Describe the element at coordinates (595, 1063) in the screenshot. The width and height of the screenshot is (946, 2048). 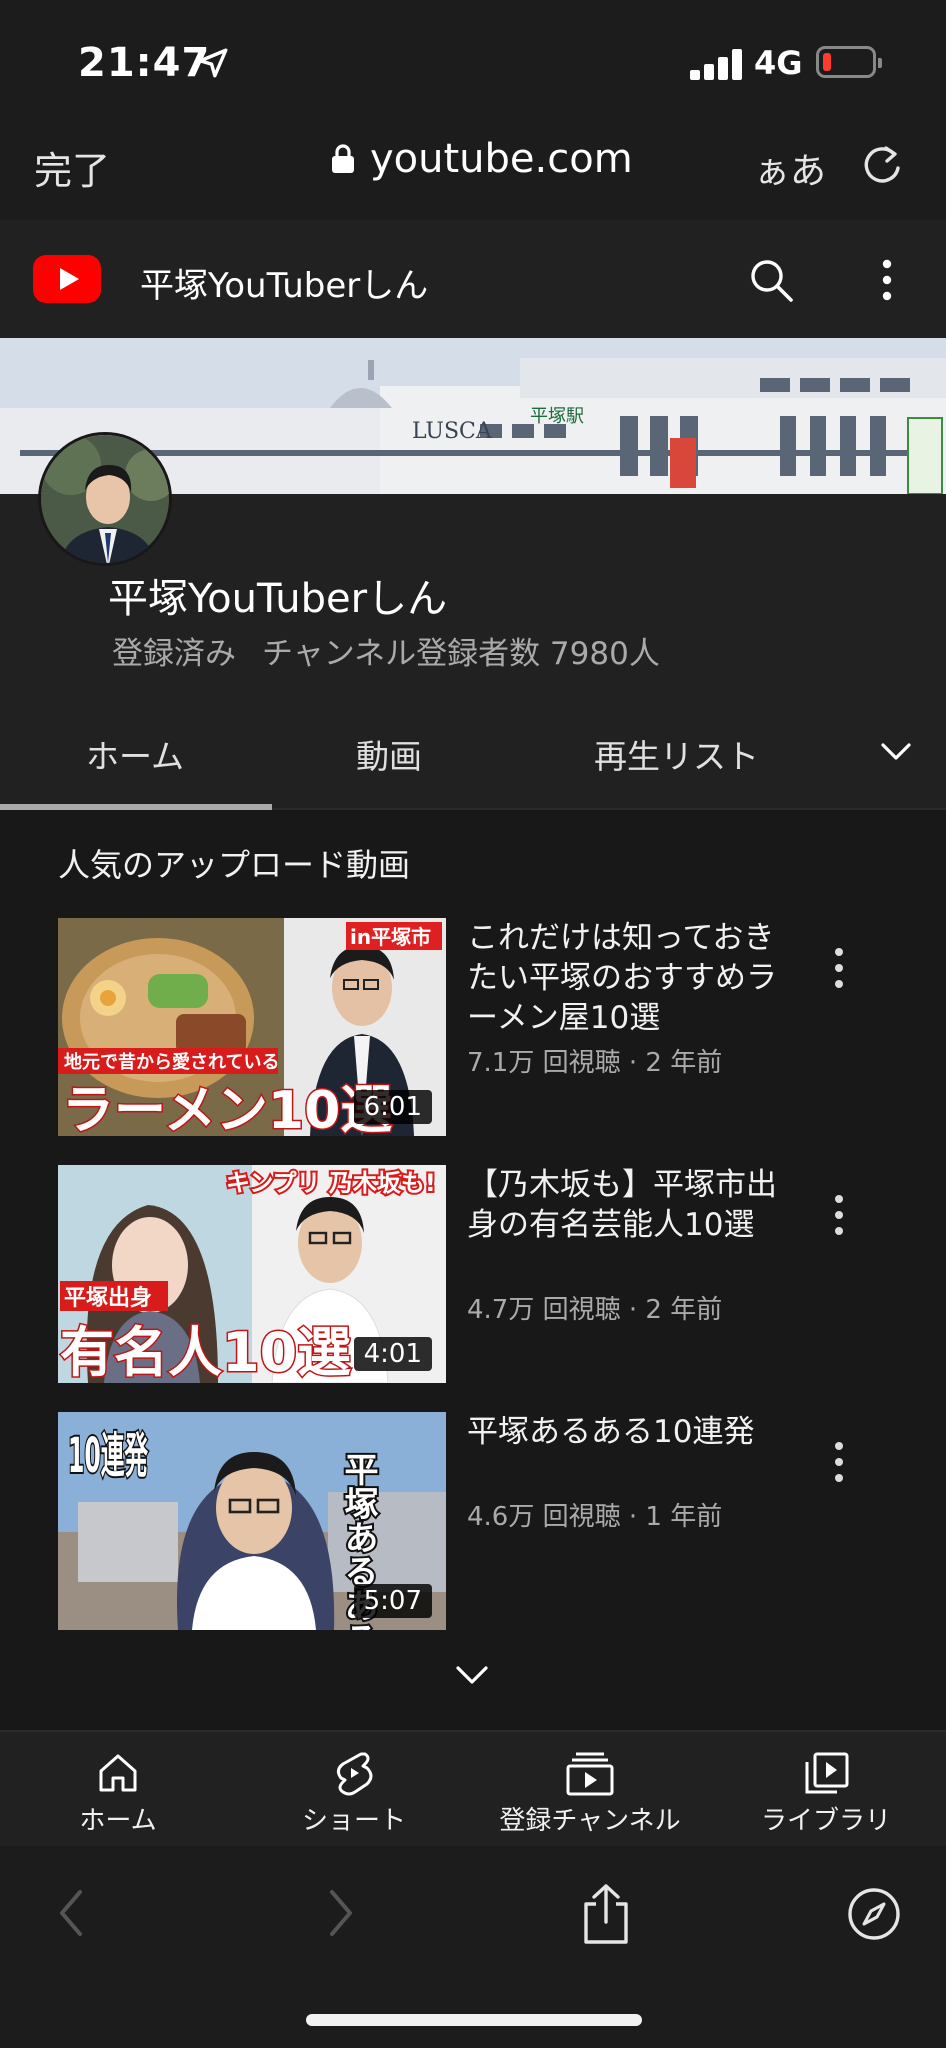
I see `video-meta: 7.1万 回視聴 · 2 年前` at that location.